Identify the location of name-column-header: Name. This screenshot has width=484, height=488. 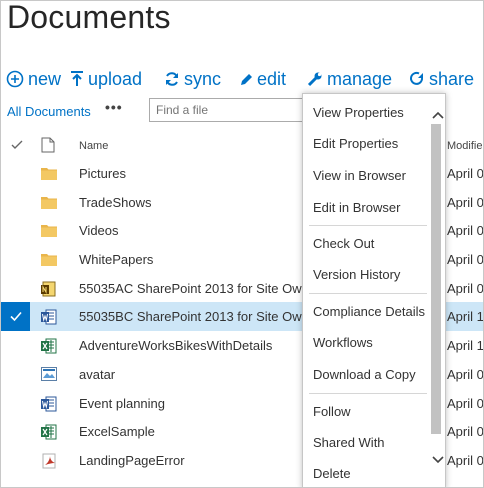
(93, 146).